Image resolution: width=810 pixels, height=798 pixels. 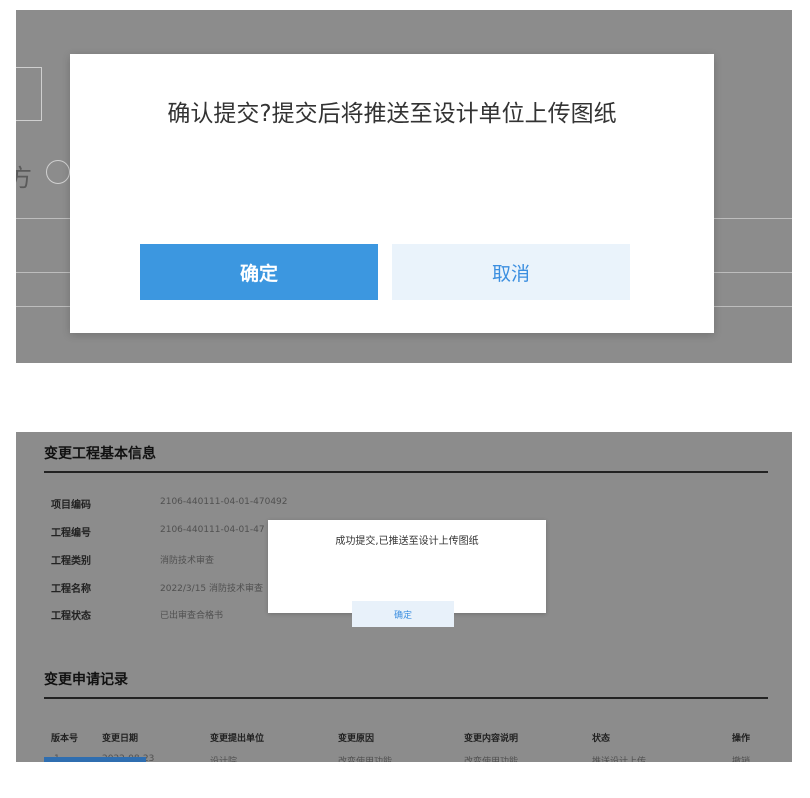 What do you see at coordinates (212, 589) in the screenshot?
I see `field-value: 2022/3/15 消防技术审查` at bounding box center [212, 589].